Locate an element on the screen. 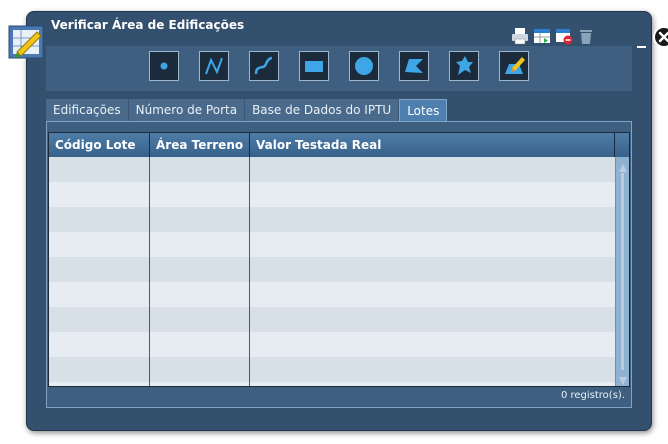 This screenshot has height=444, width=668. polygon-tool-icon is located at coordinates (414, 66).